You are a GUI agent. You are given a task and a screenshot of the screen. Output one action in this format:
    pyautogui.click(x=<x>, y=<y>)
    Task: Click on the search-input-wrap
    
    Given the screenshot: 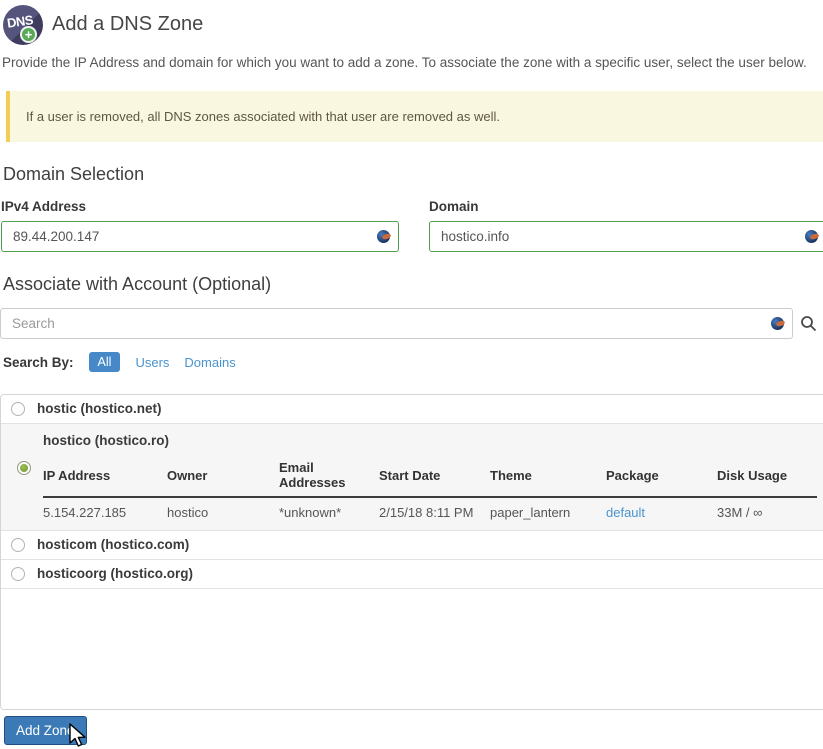 What is the action you would take?
    pyautogui.click(x=396, y=323)
    